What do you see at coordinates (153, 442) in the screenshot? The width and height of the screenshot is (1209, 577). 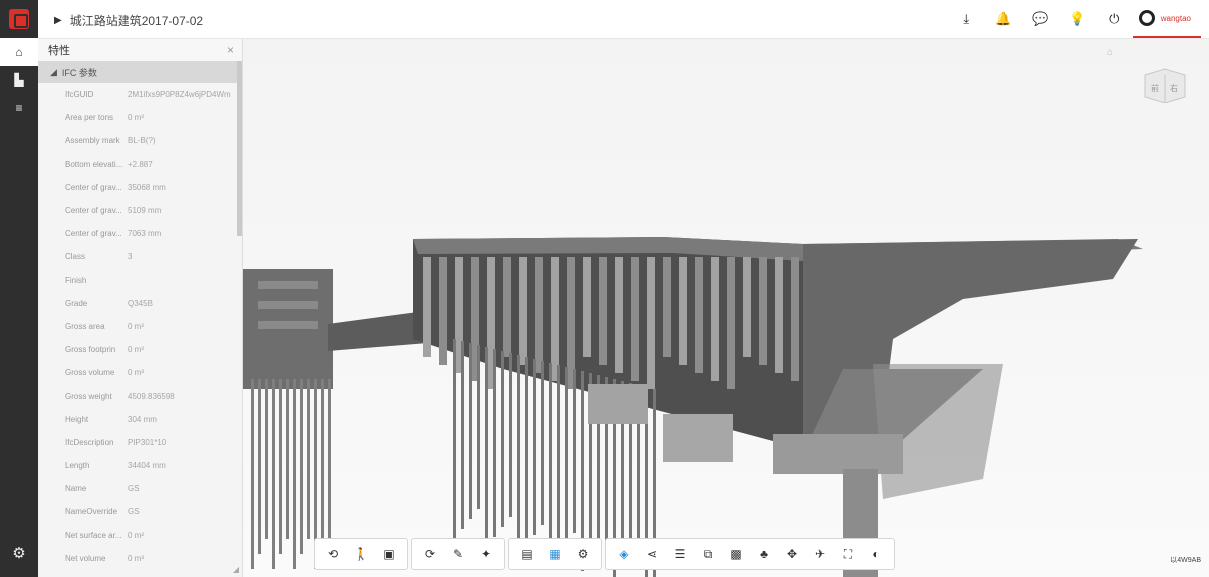 I see `property-row: IfcDescription PIP301*10` at bounding box center [153, 442].